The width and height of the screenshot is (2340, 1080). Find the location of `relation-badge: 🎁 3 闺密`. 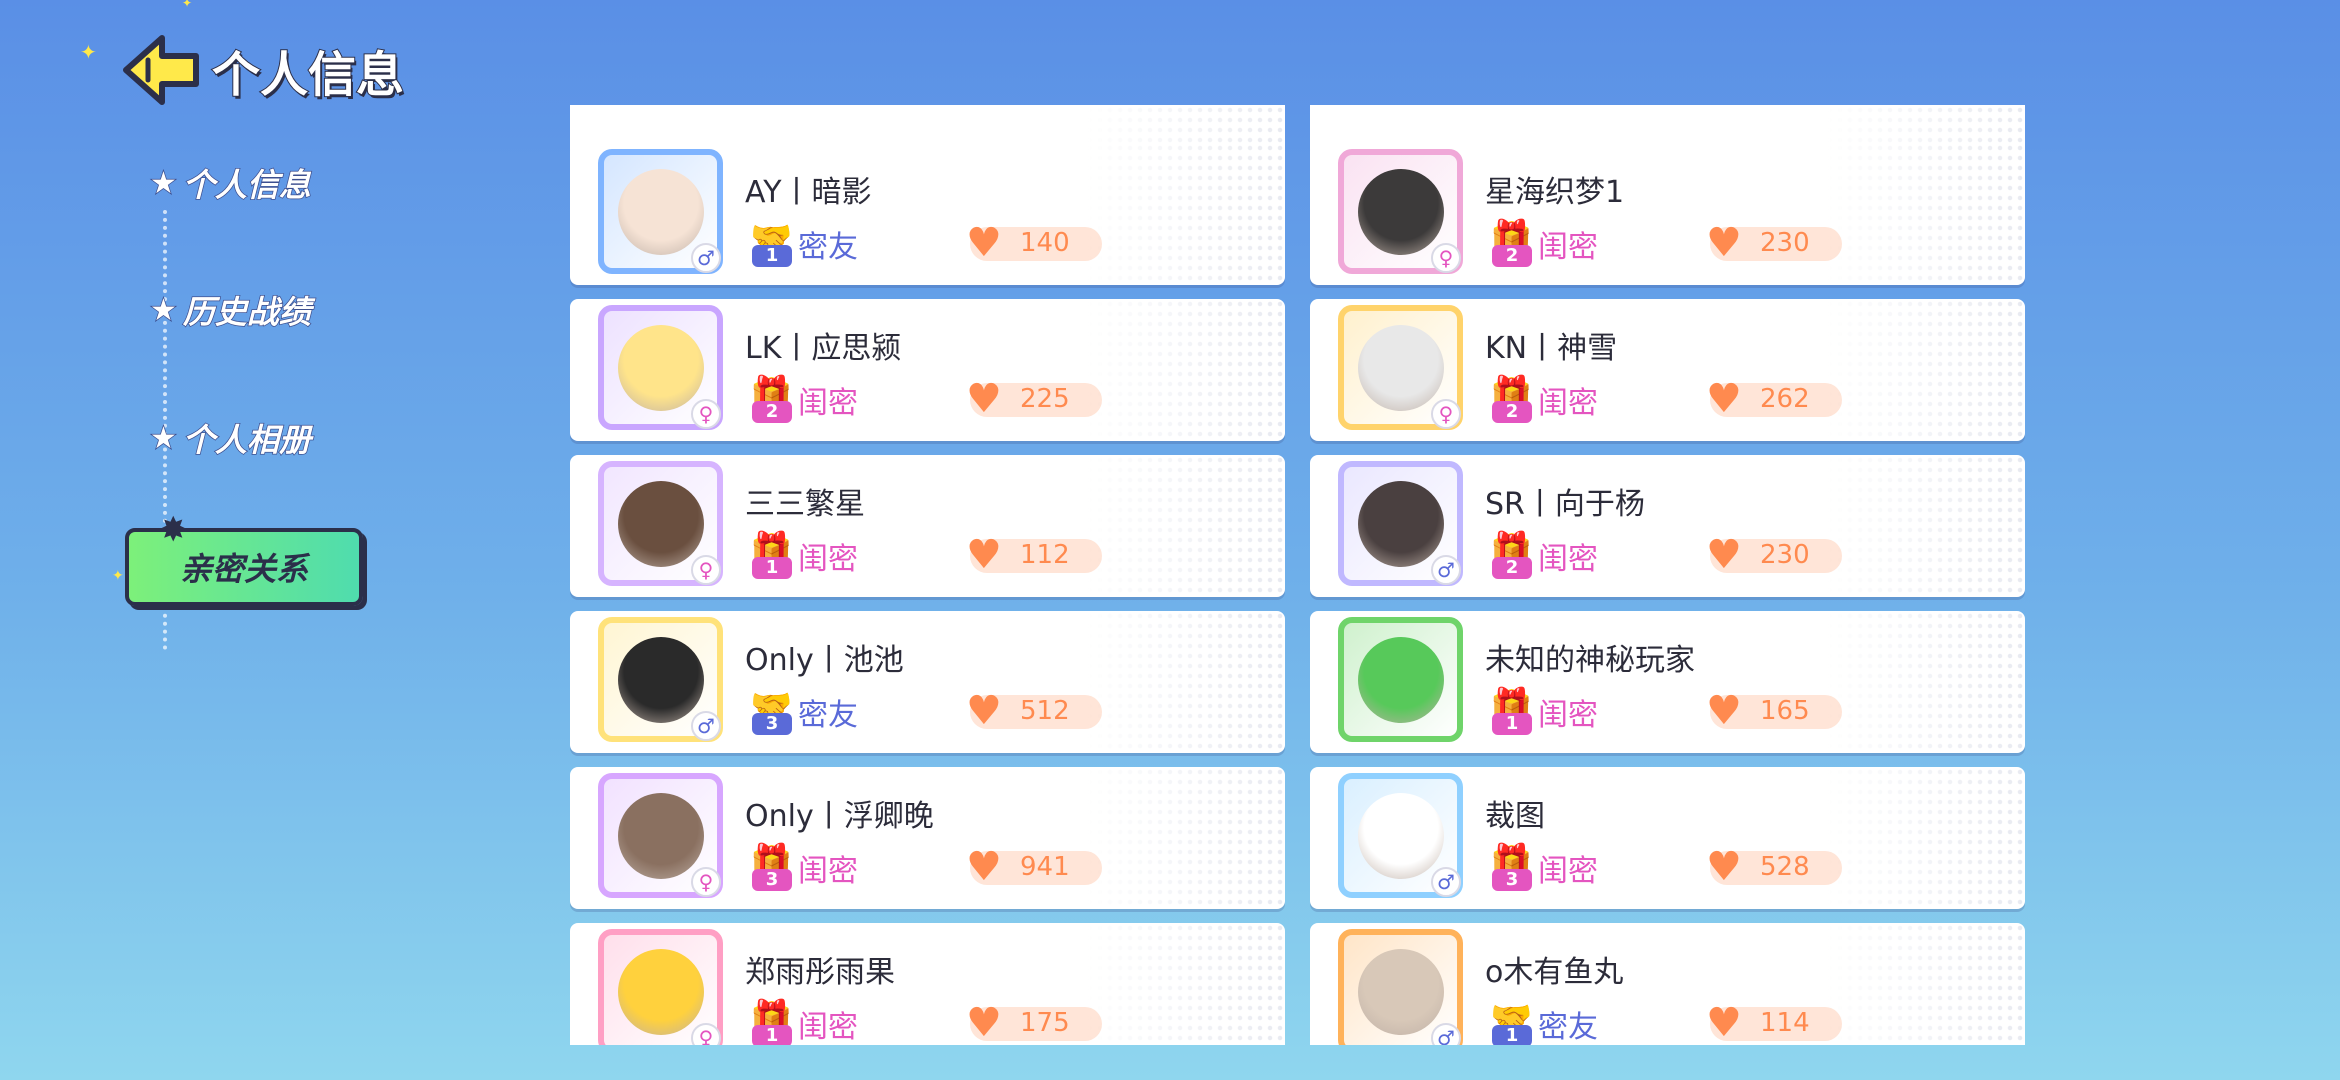

relation-badge: 🎁 3 闺密 is located at coordinates (803, 868).